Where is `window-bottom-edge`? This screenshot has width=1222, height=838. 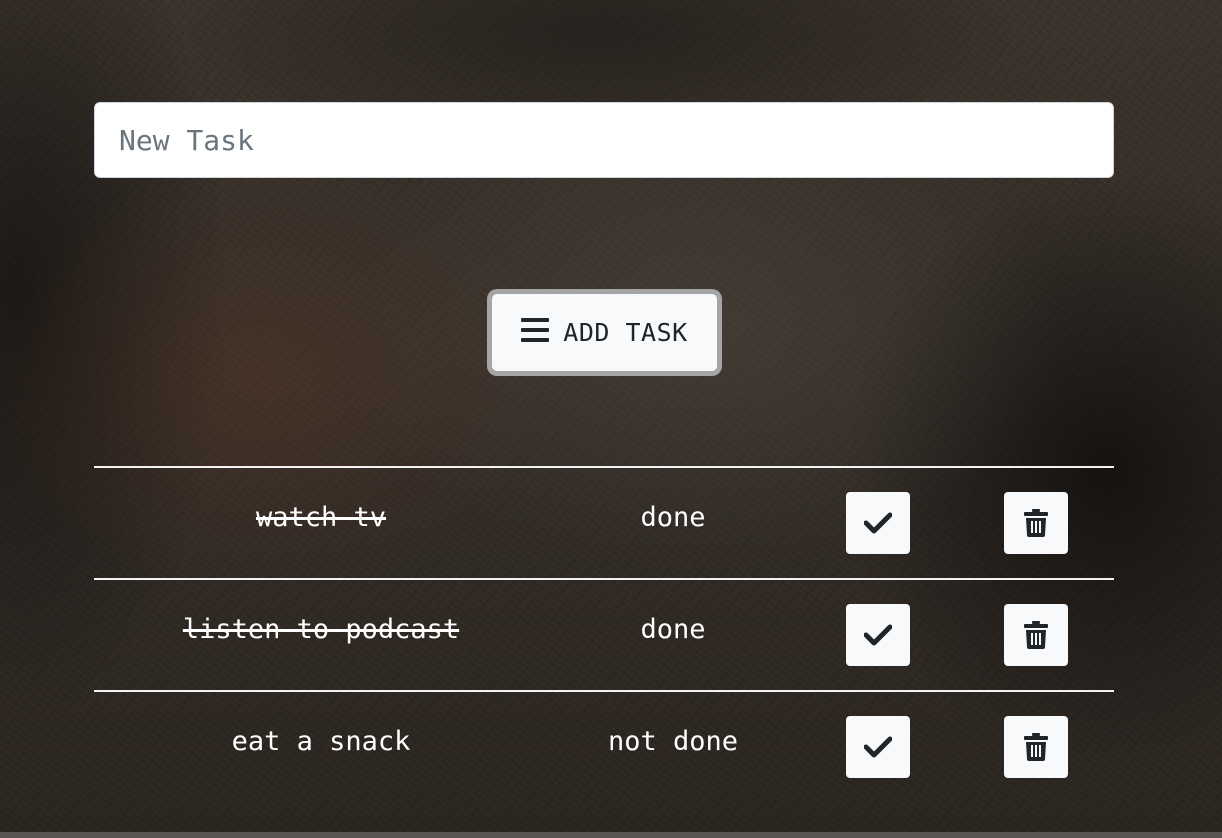 window-bottom-edge is located at coordinates (611, 835).